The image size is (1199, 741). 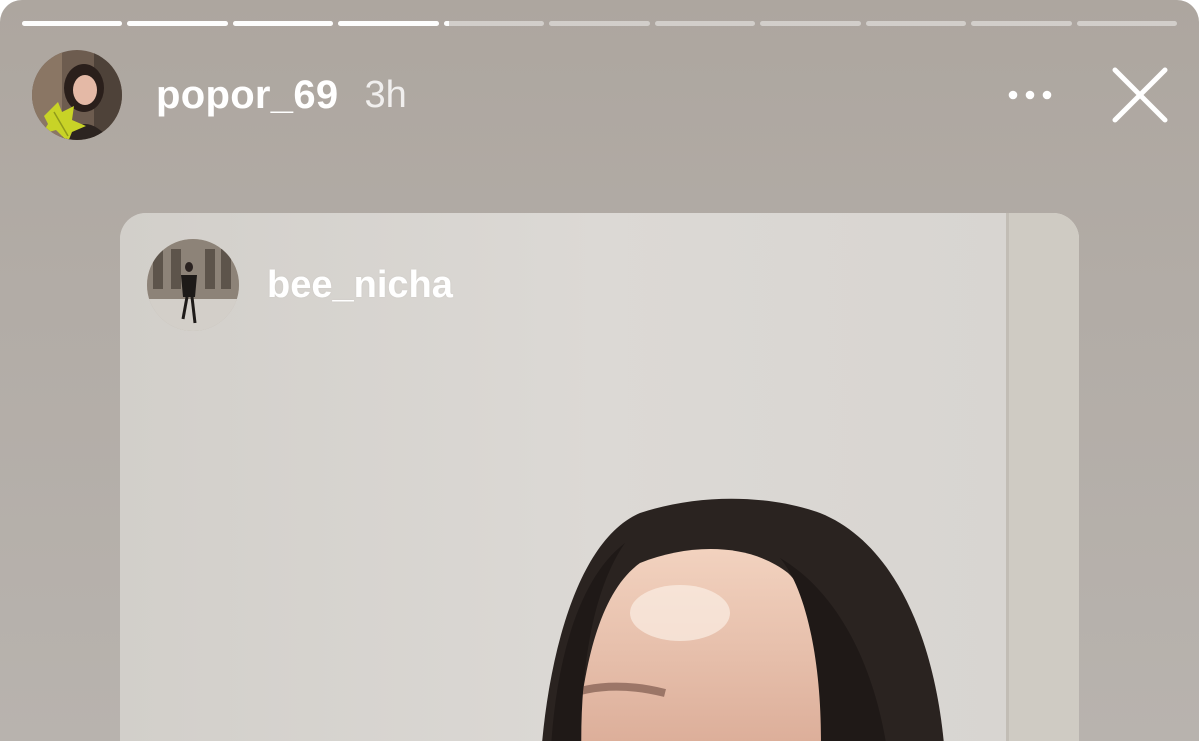 What do you see at coordinates (360, 285) in the screenshot?
I see `shared-post-username: bee_nicha` at bounding box center [360, 285].